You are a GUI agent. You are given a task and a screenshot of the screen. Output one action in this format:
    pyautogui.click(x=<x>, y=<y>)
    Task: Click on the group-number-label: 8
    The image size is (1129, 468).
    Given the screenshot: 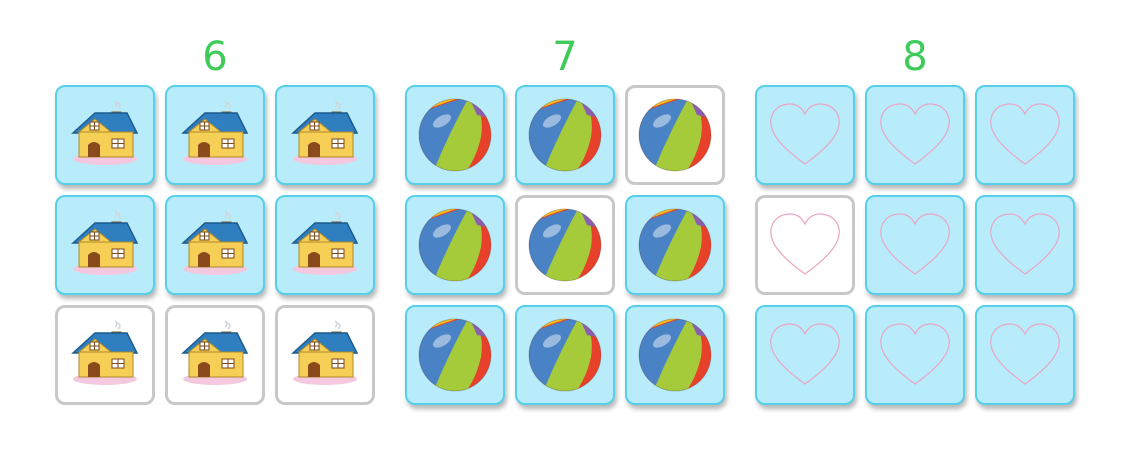 What is the action you would take?
    pyautogui.click(x=915, y=57)
    